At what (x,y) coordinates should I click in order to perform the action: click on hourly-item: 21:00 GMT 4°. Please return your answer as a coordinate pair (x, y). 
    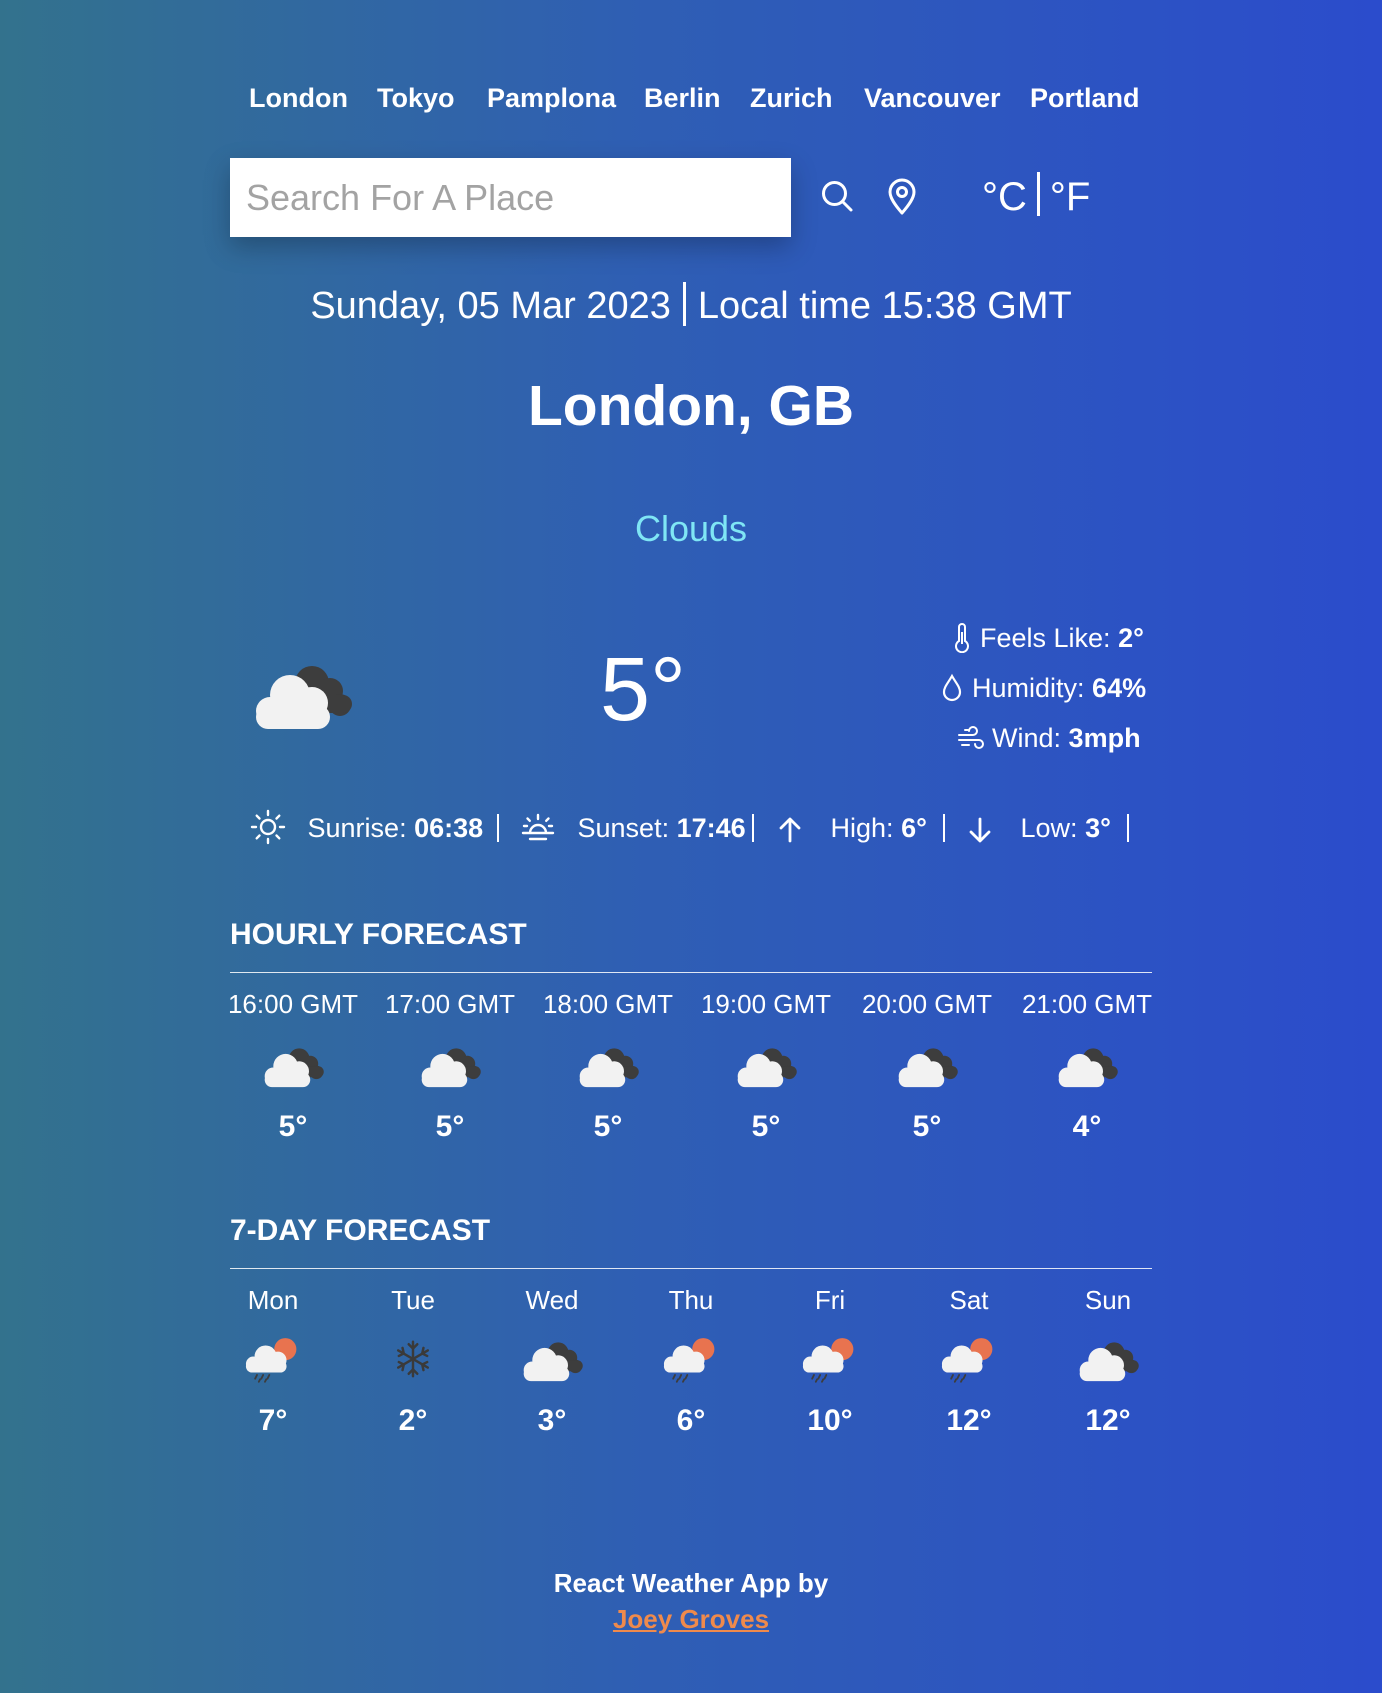
    Looking at the image, I should click on (1087, 1066).